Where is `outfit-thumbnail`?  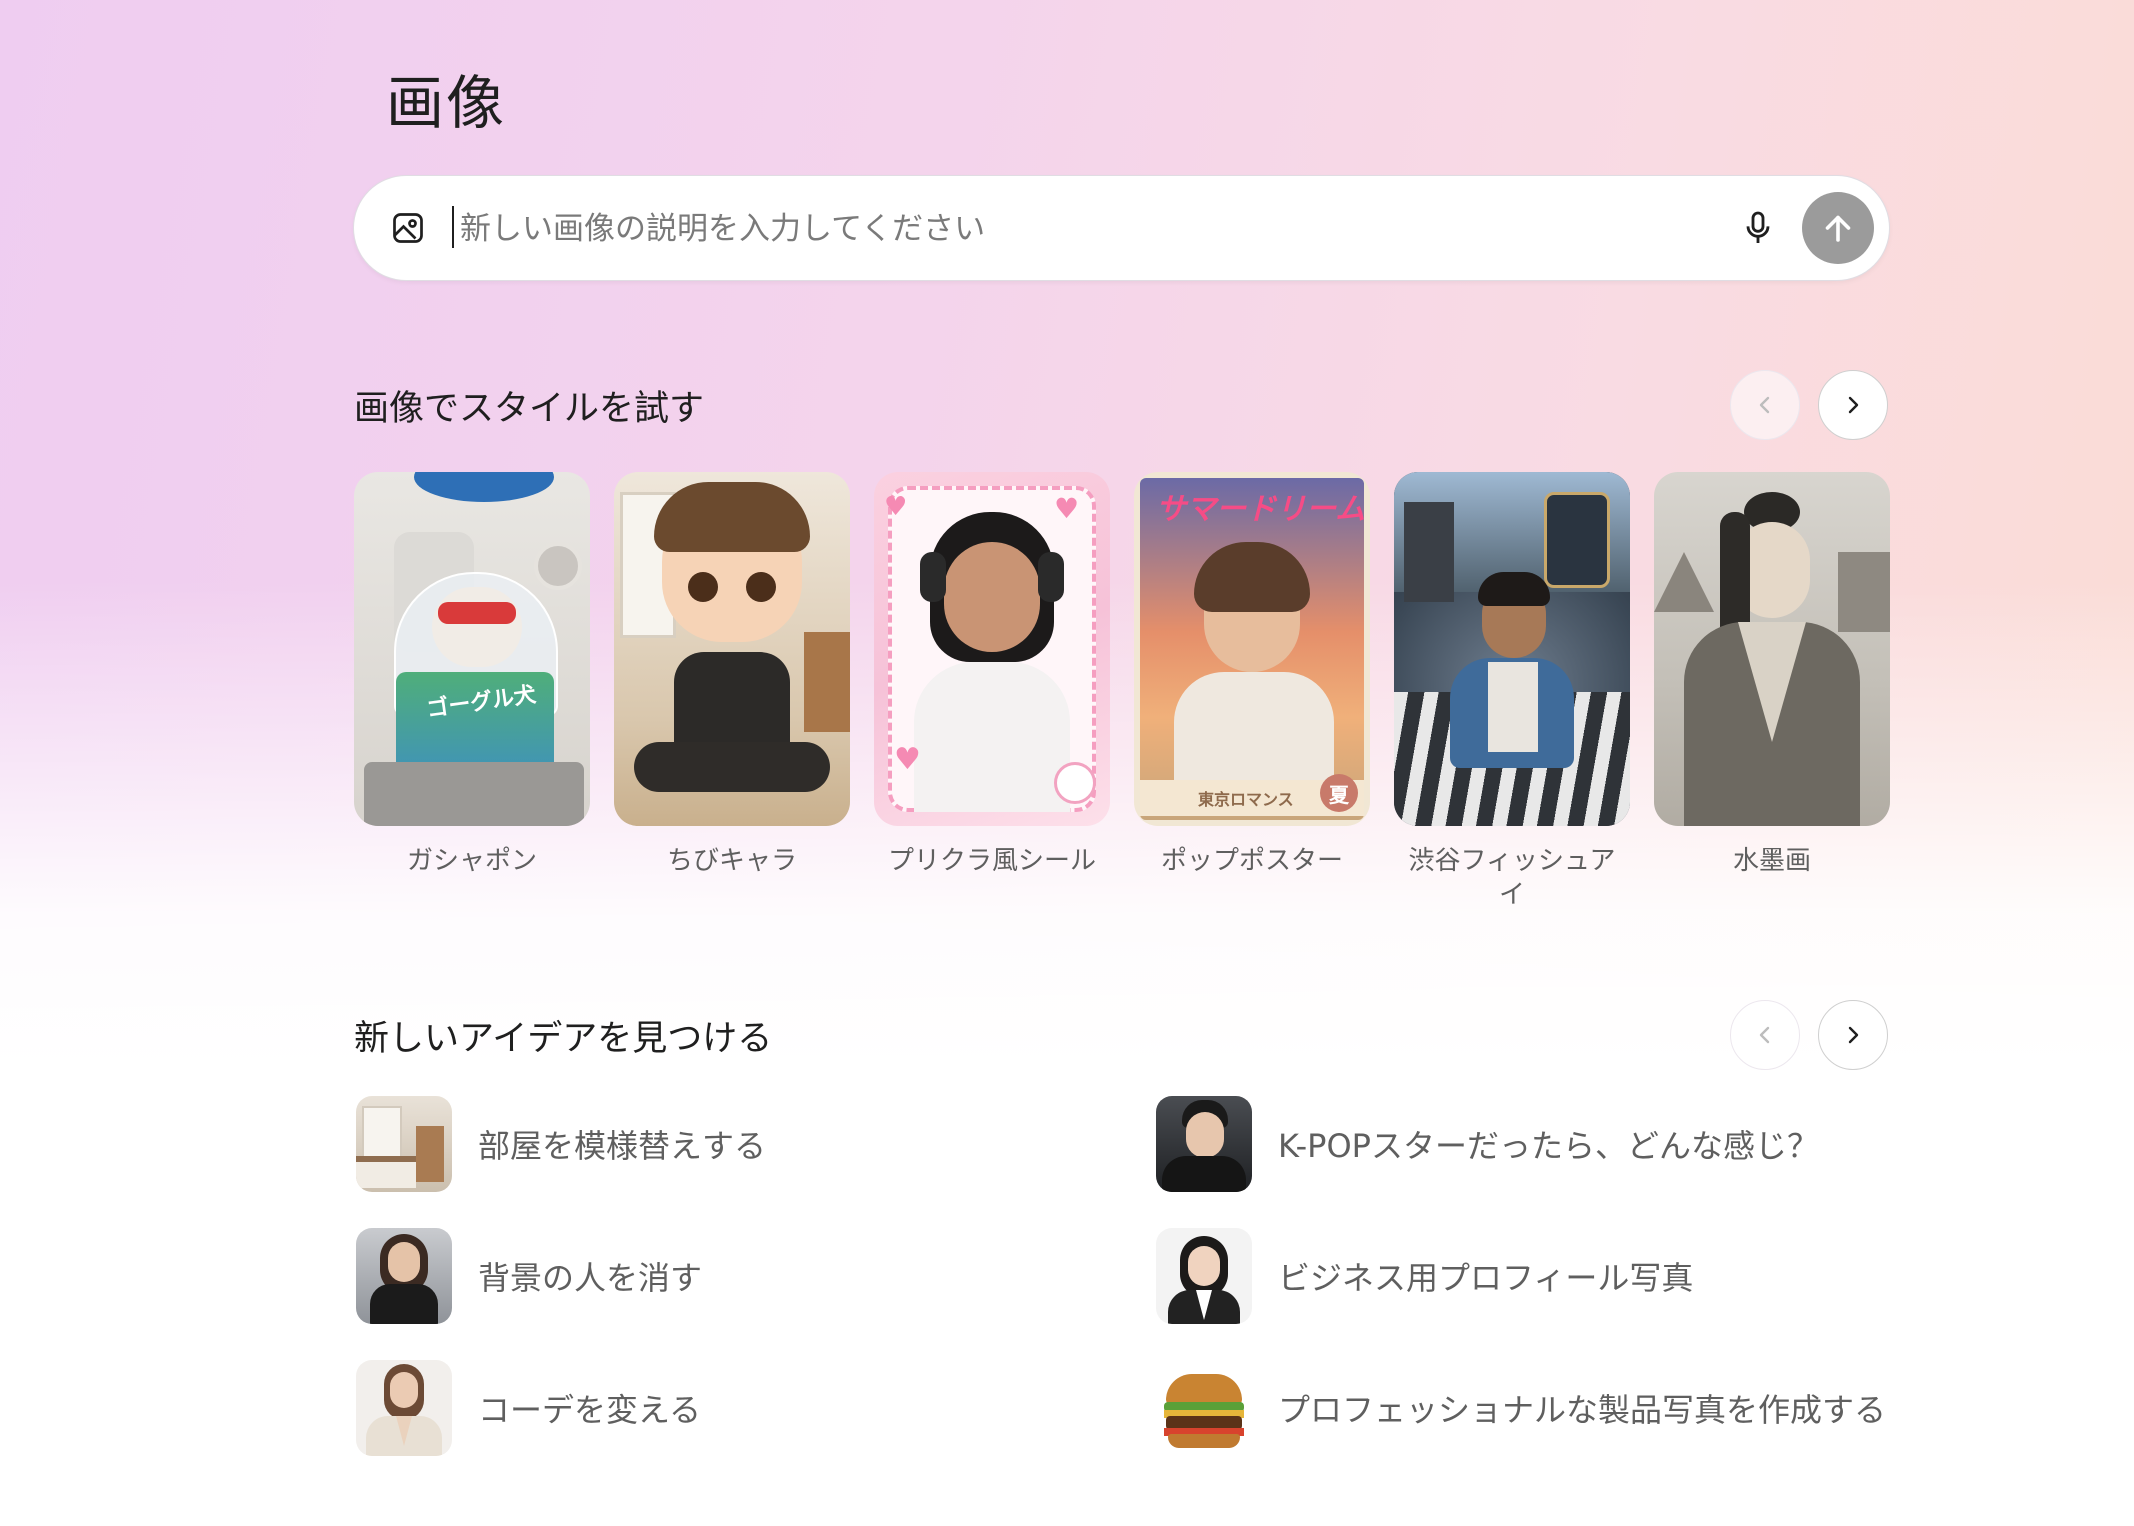
outfit-thumbnail is located at coordinates (404, 1408).